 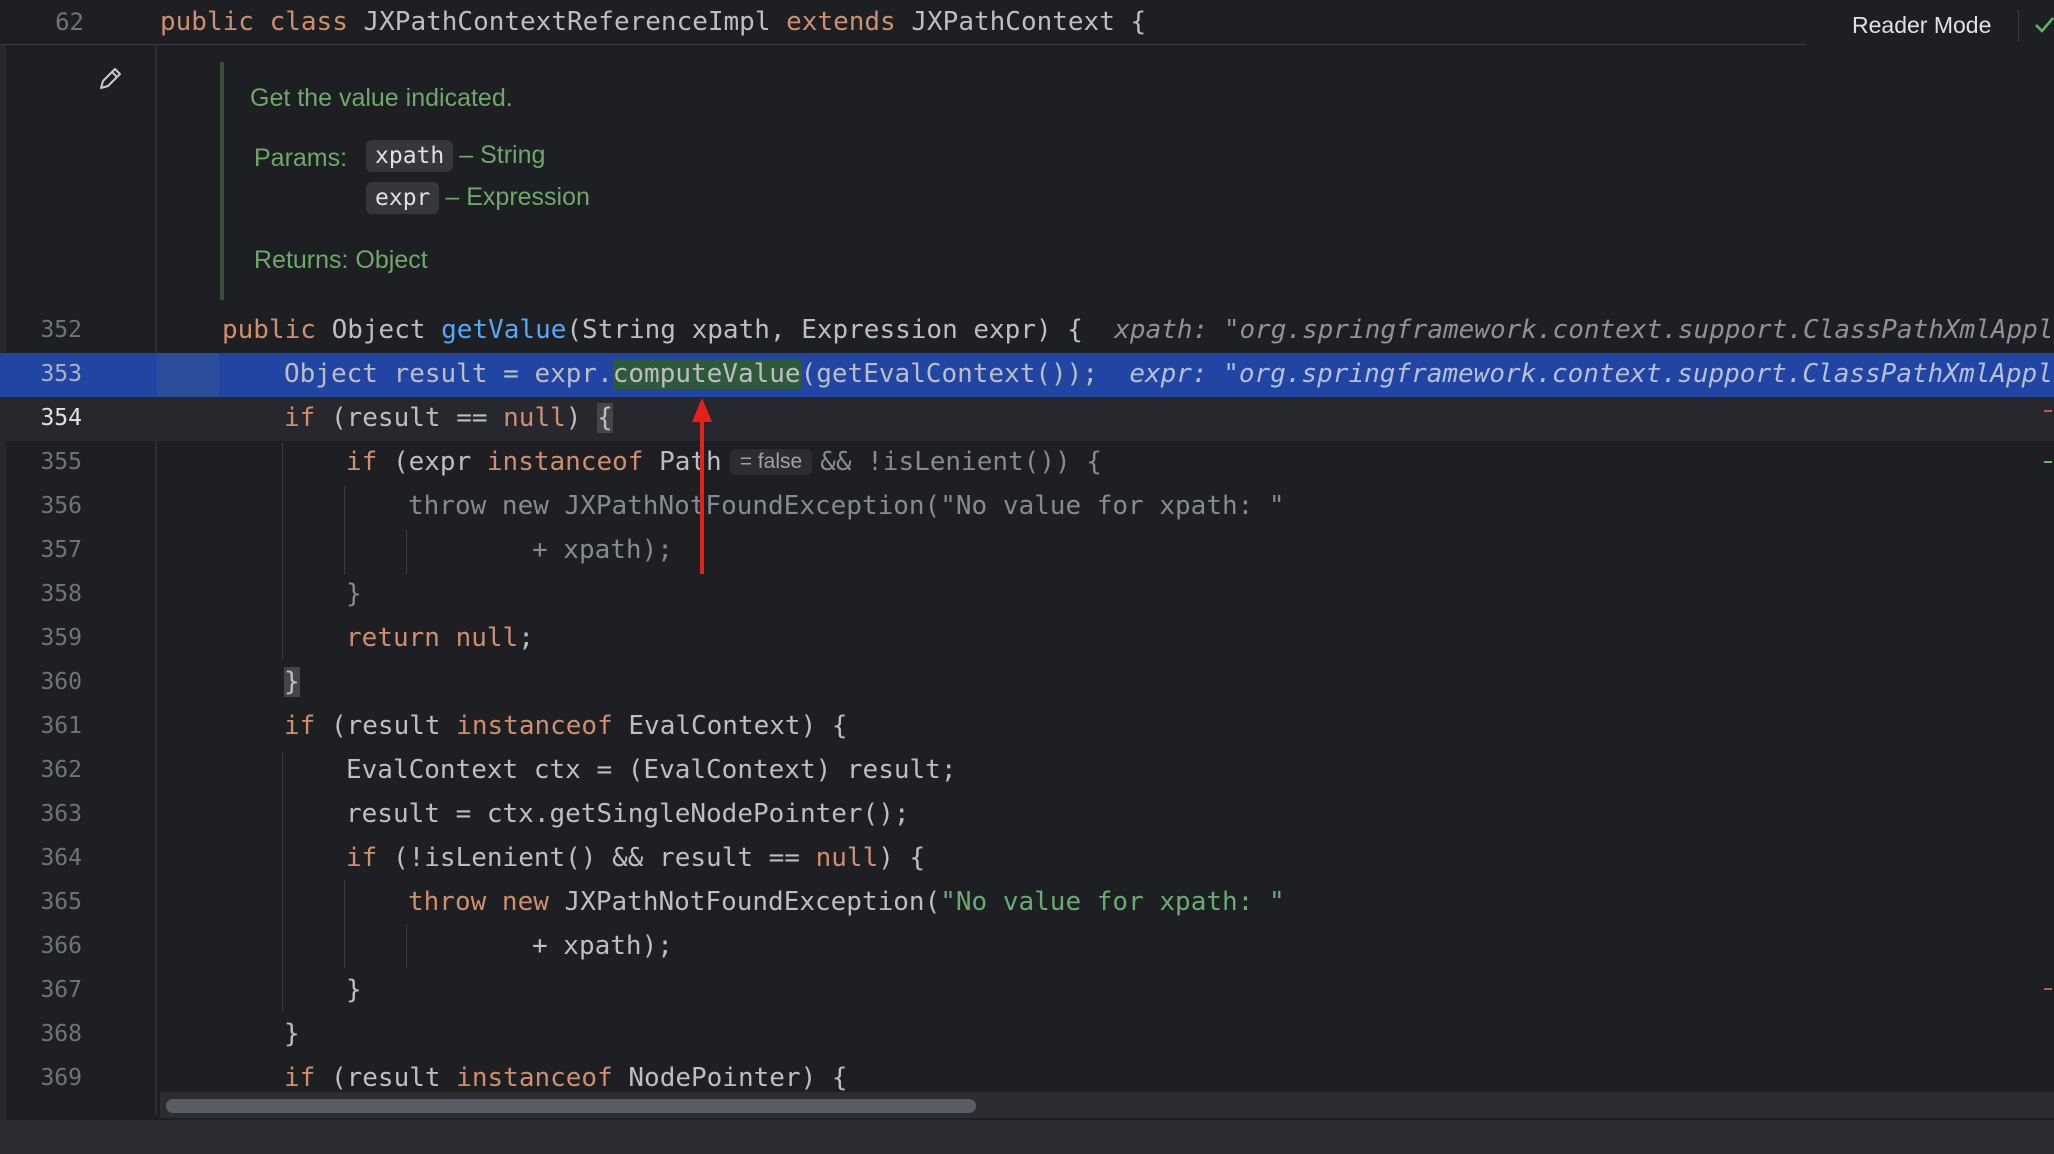 I want to click on line-number: 357, so click(x=61, y=550).